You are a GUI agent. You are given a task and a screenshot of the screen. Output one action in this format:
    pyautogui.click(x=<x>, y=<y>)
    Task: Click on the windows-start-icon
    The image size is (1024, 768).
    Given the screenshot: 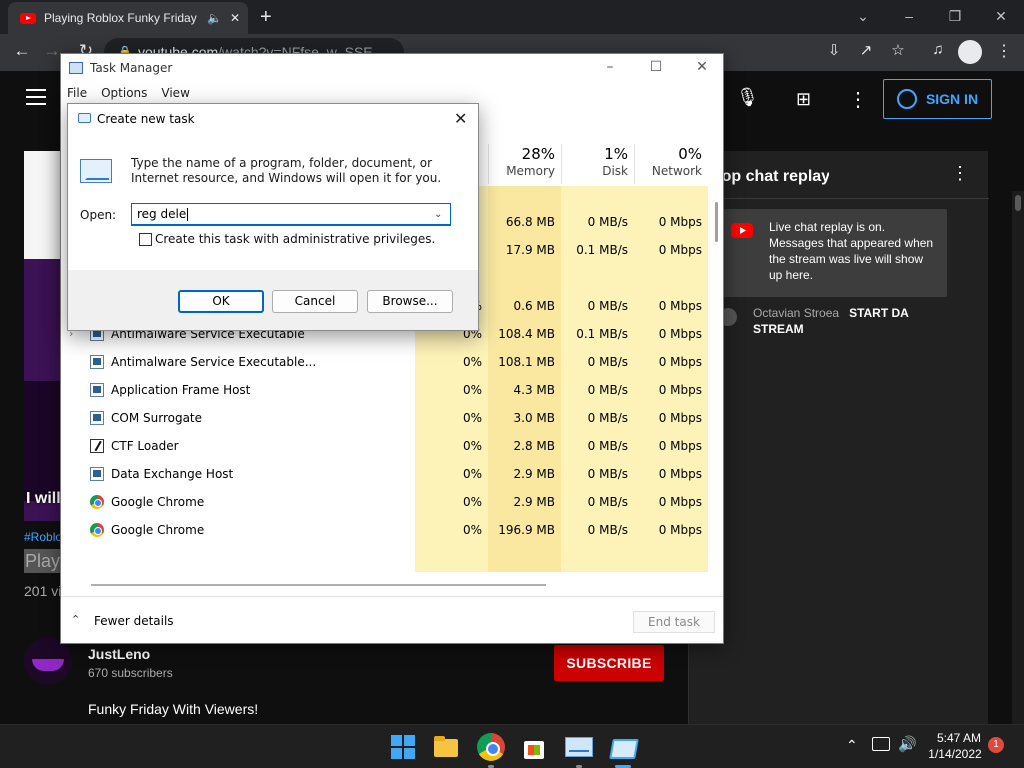 What is the action you would take?
    pyautogui.click(x=403, y=747)
    